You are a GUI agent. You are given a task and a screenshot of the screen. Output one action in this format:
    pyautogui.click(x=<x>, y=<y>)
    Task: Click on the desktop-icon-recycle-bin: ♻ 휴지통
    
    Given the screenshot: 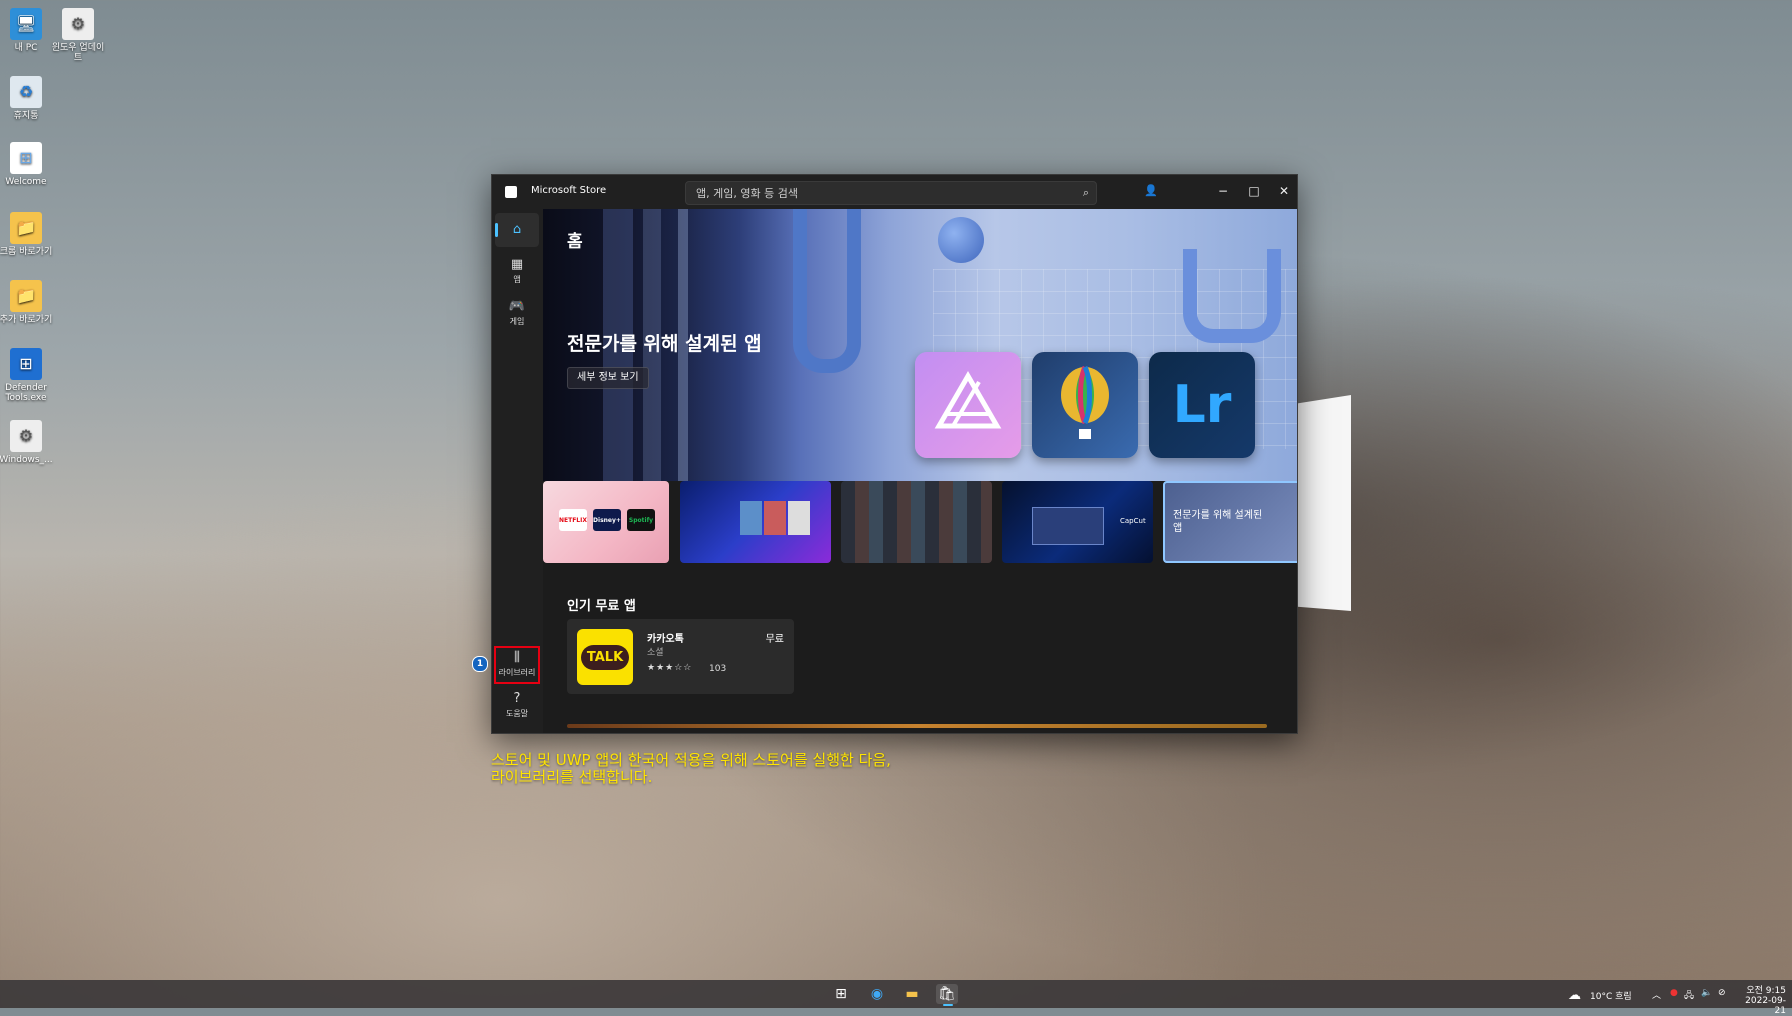 What is the action you would take?
    pyautogui.click(x=27, y=98)
    